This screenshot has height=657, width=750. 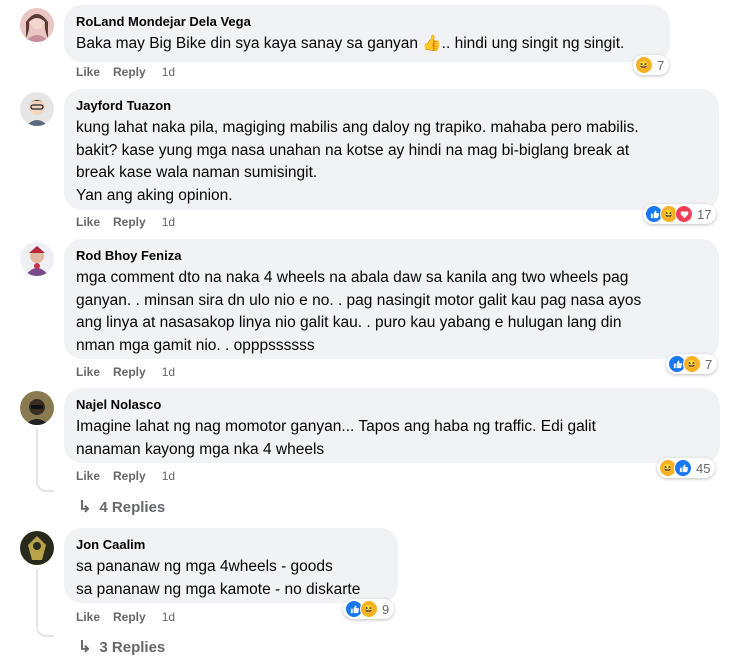 I want to click on reaction-summary: 😆 9, so click(x=369, y=609).